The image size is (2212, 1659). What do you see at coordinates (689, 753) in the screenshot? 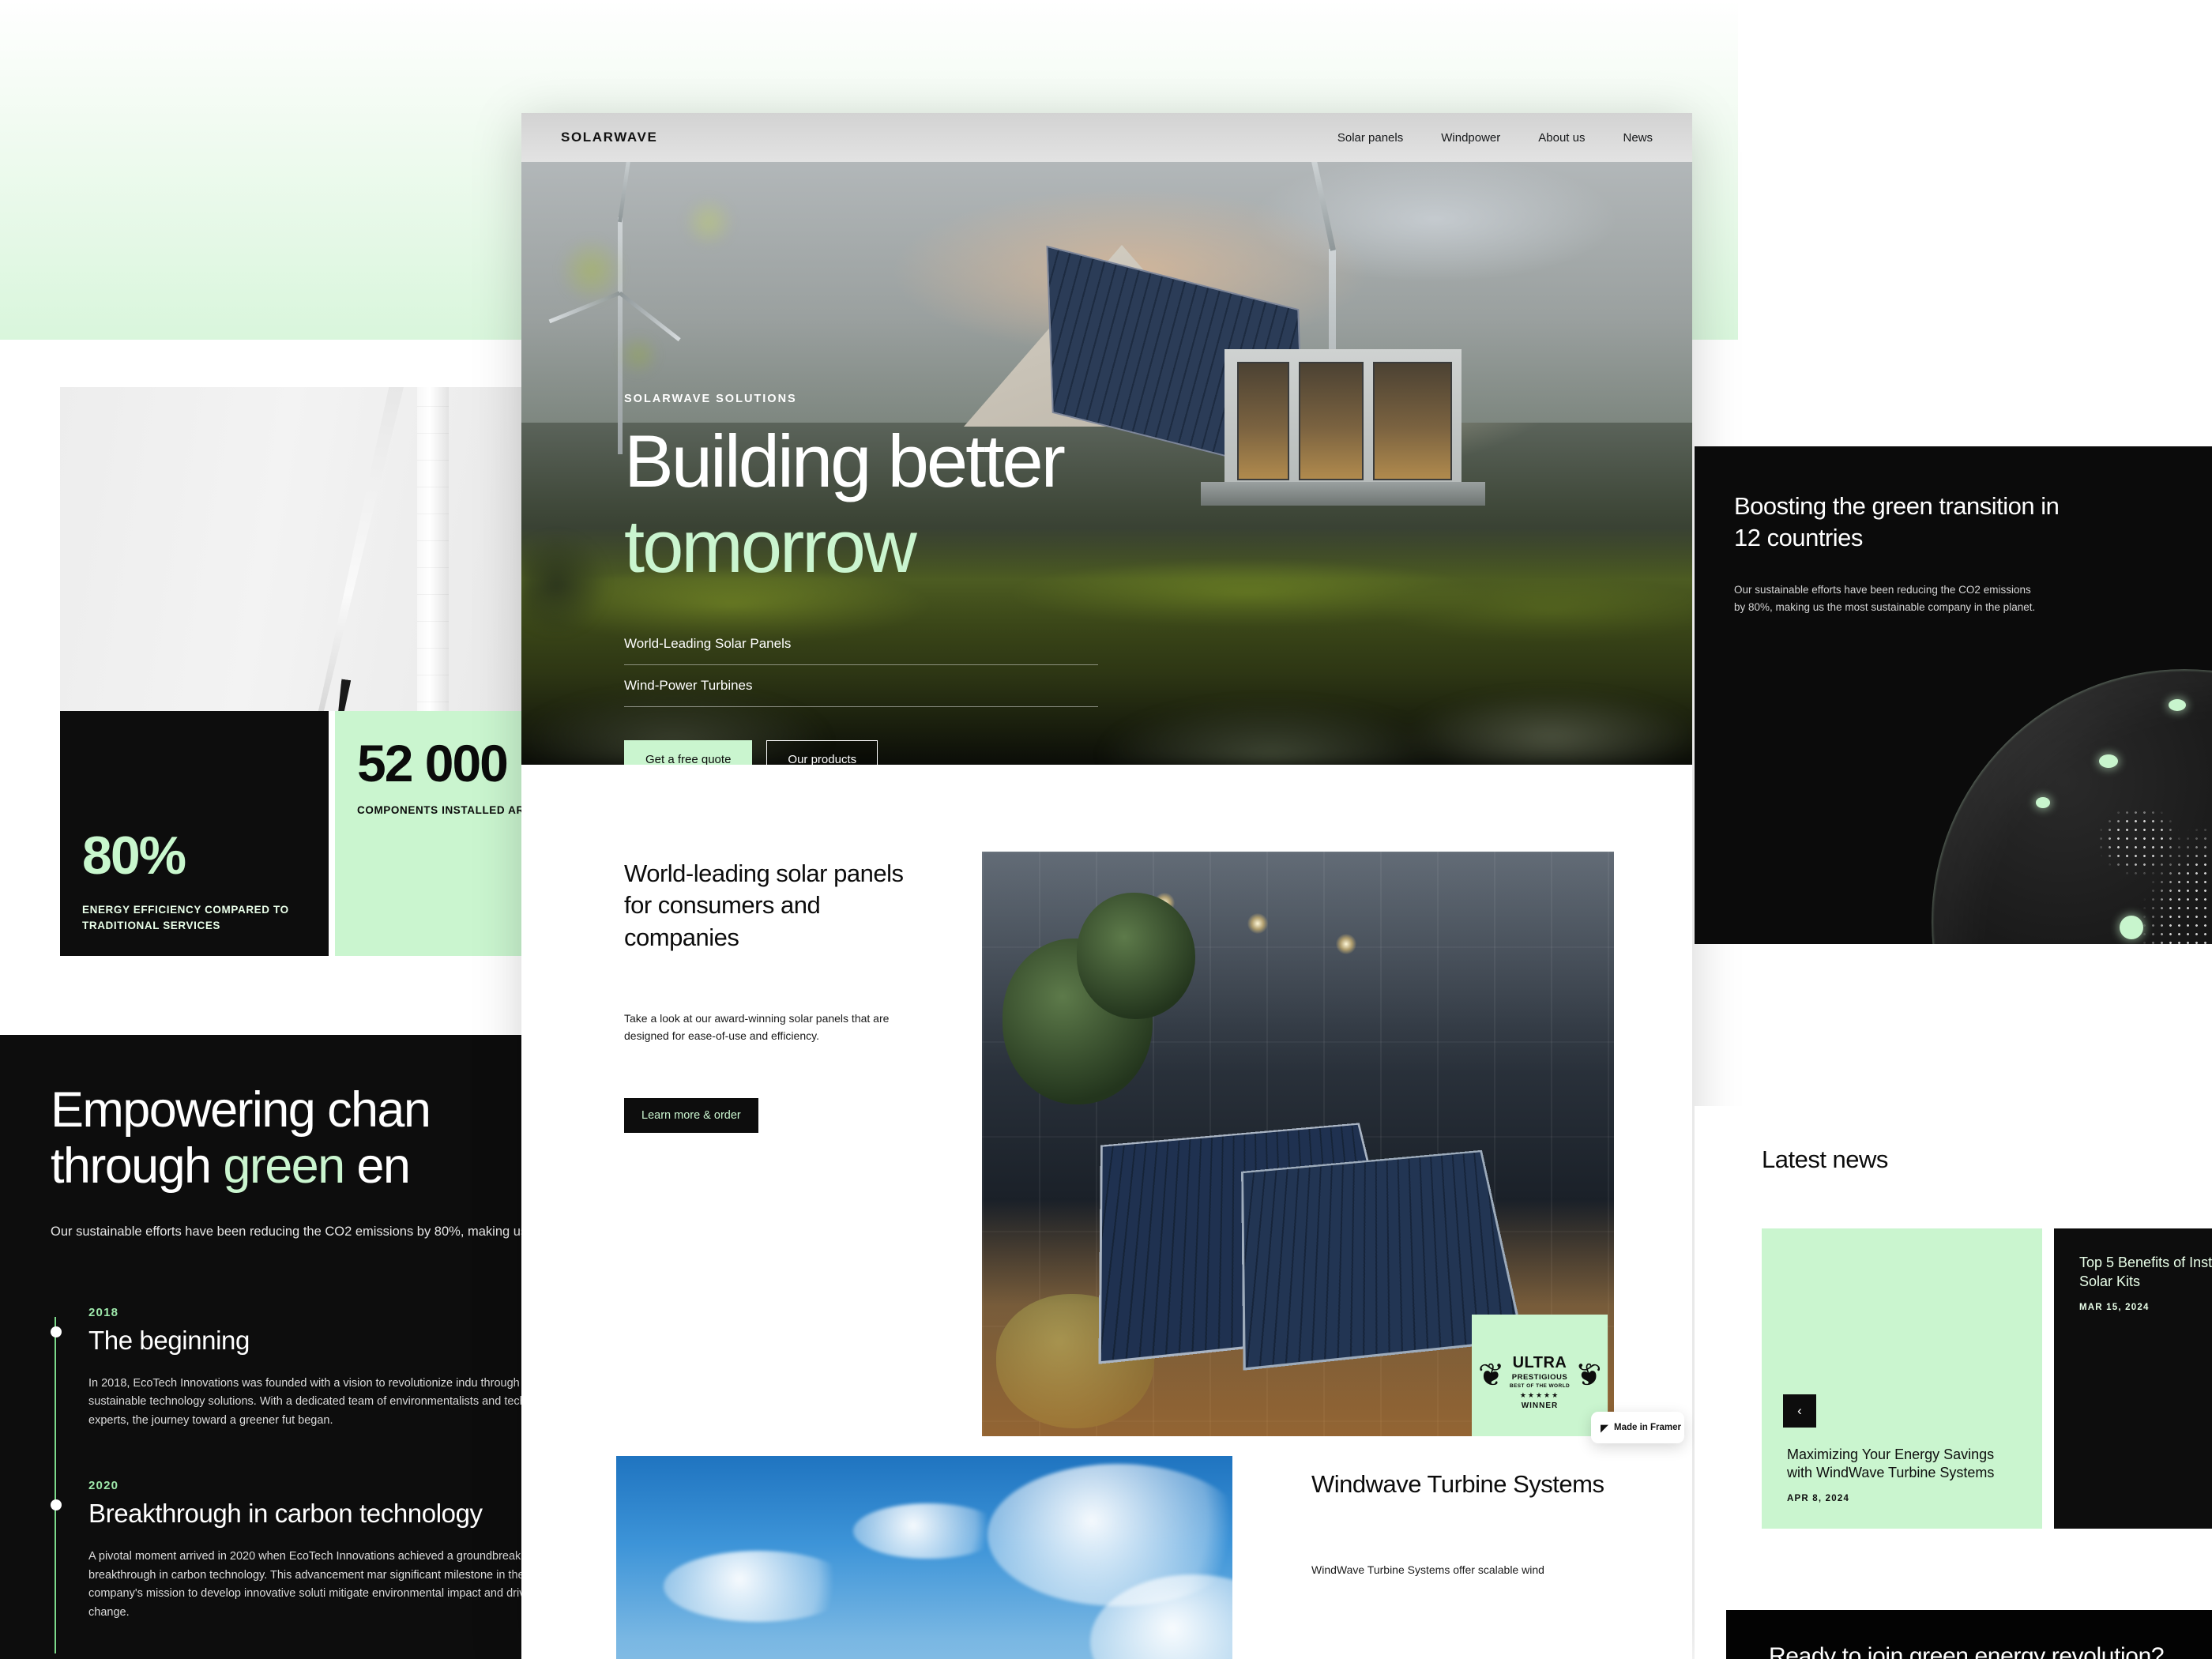
I see `get-free-quote-button: Get a free quote` at bounding box center [689, 753].